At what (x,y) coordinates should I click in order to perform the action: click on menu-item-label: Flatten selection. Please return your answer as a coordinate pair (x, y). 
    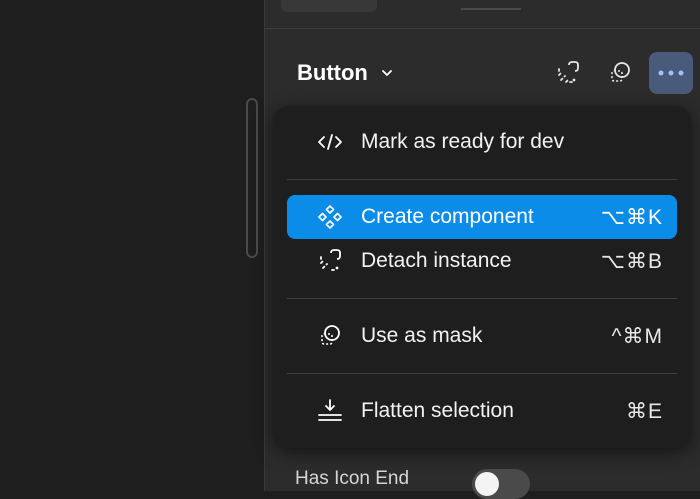
    Looking at the image, I should click on (437, 410).